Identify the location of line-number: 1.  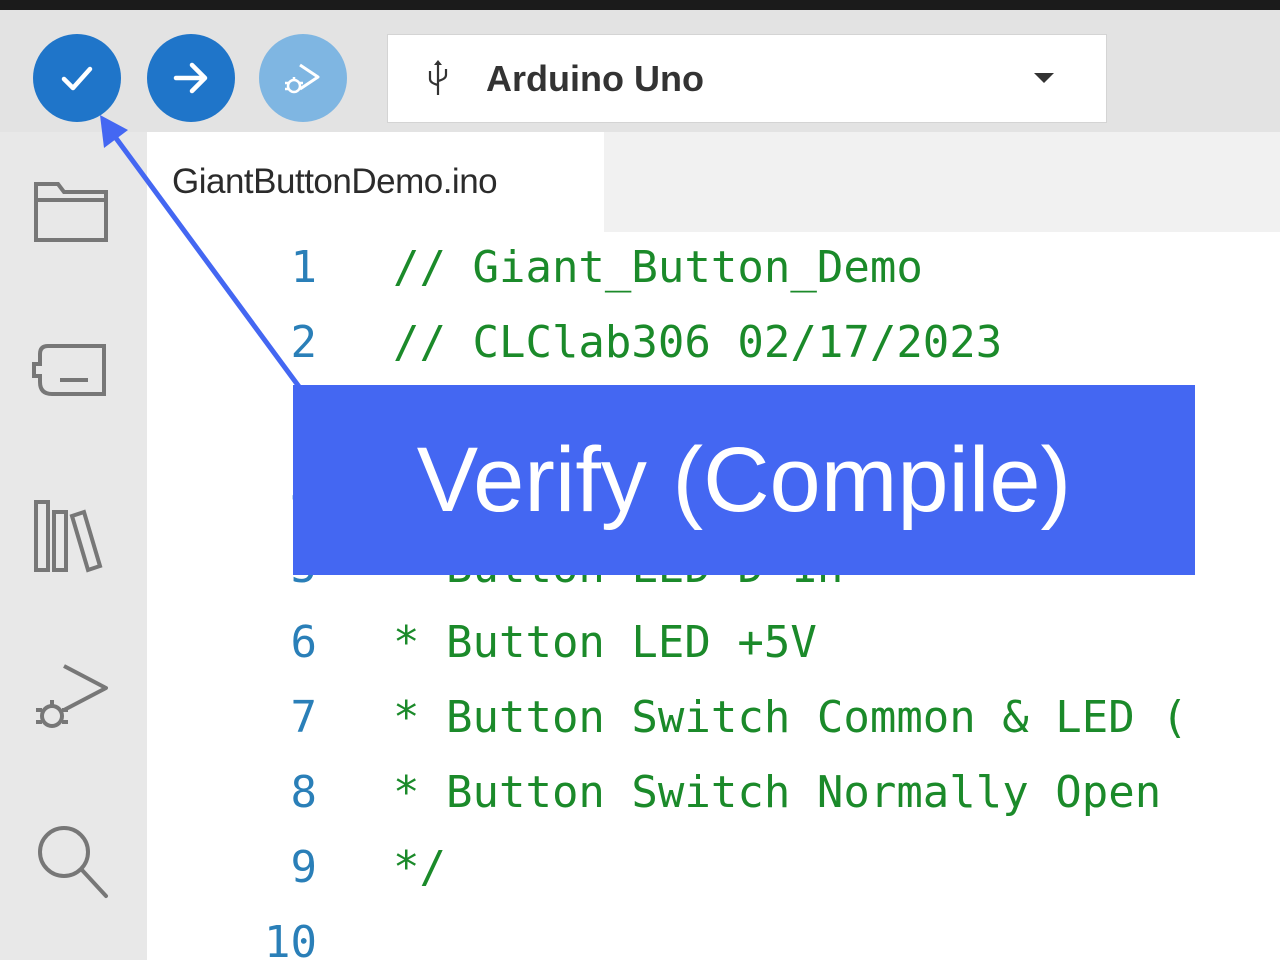
(304, 267).